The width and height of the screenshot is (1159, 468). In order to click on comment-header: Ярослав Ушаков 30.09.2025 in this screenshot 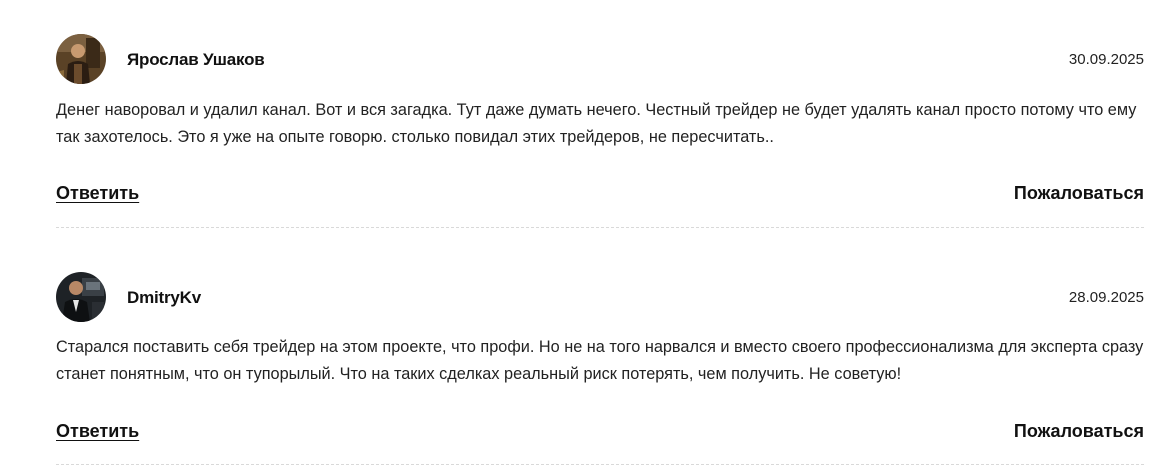, I will do `click(600, 60)`.